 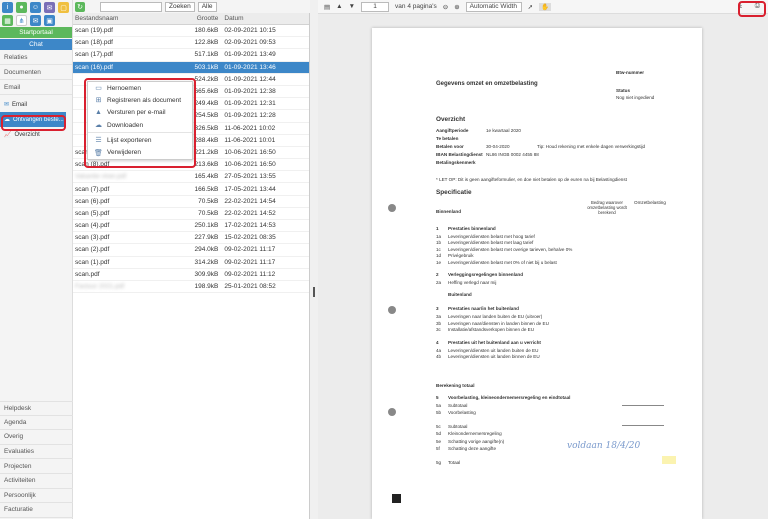 What do you see at coordinates (36, 44) in the screenshot?
I see `chat-button: Chat` at bounding box center [36, 44].